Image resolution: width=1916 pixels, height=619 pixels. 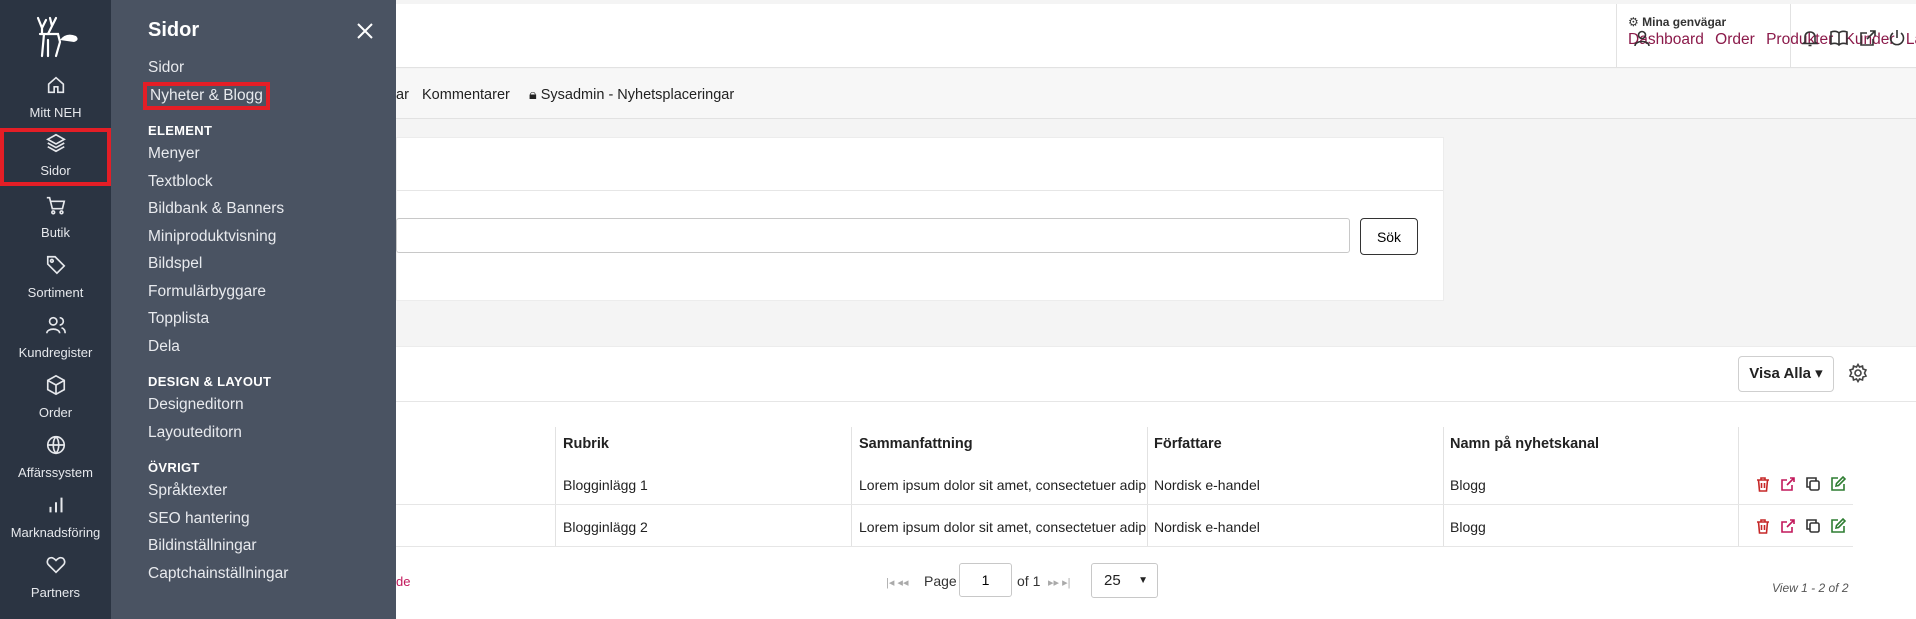 I want to click on rail-item-marknadsforing: Marknadsföring, so click(x=55, y=518).